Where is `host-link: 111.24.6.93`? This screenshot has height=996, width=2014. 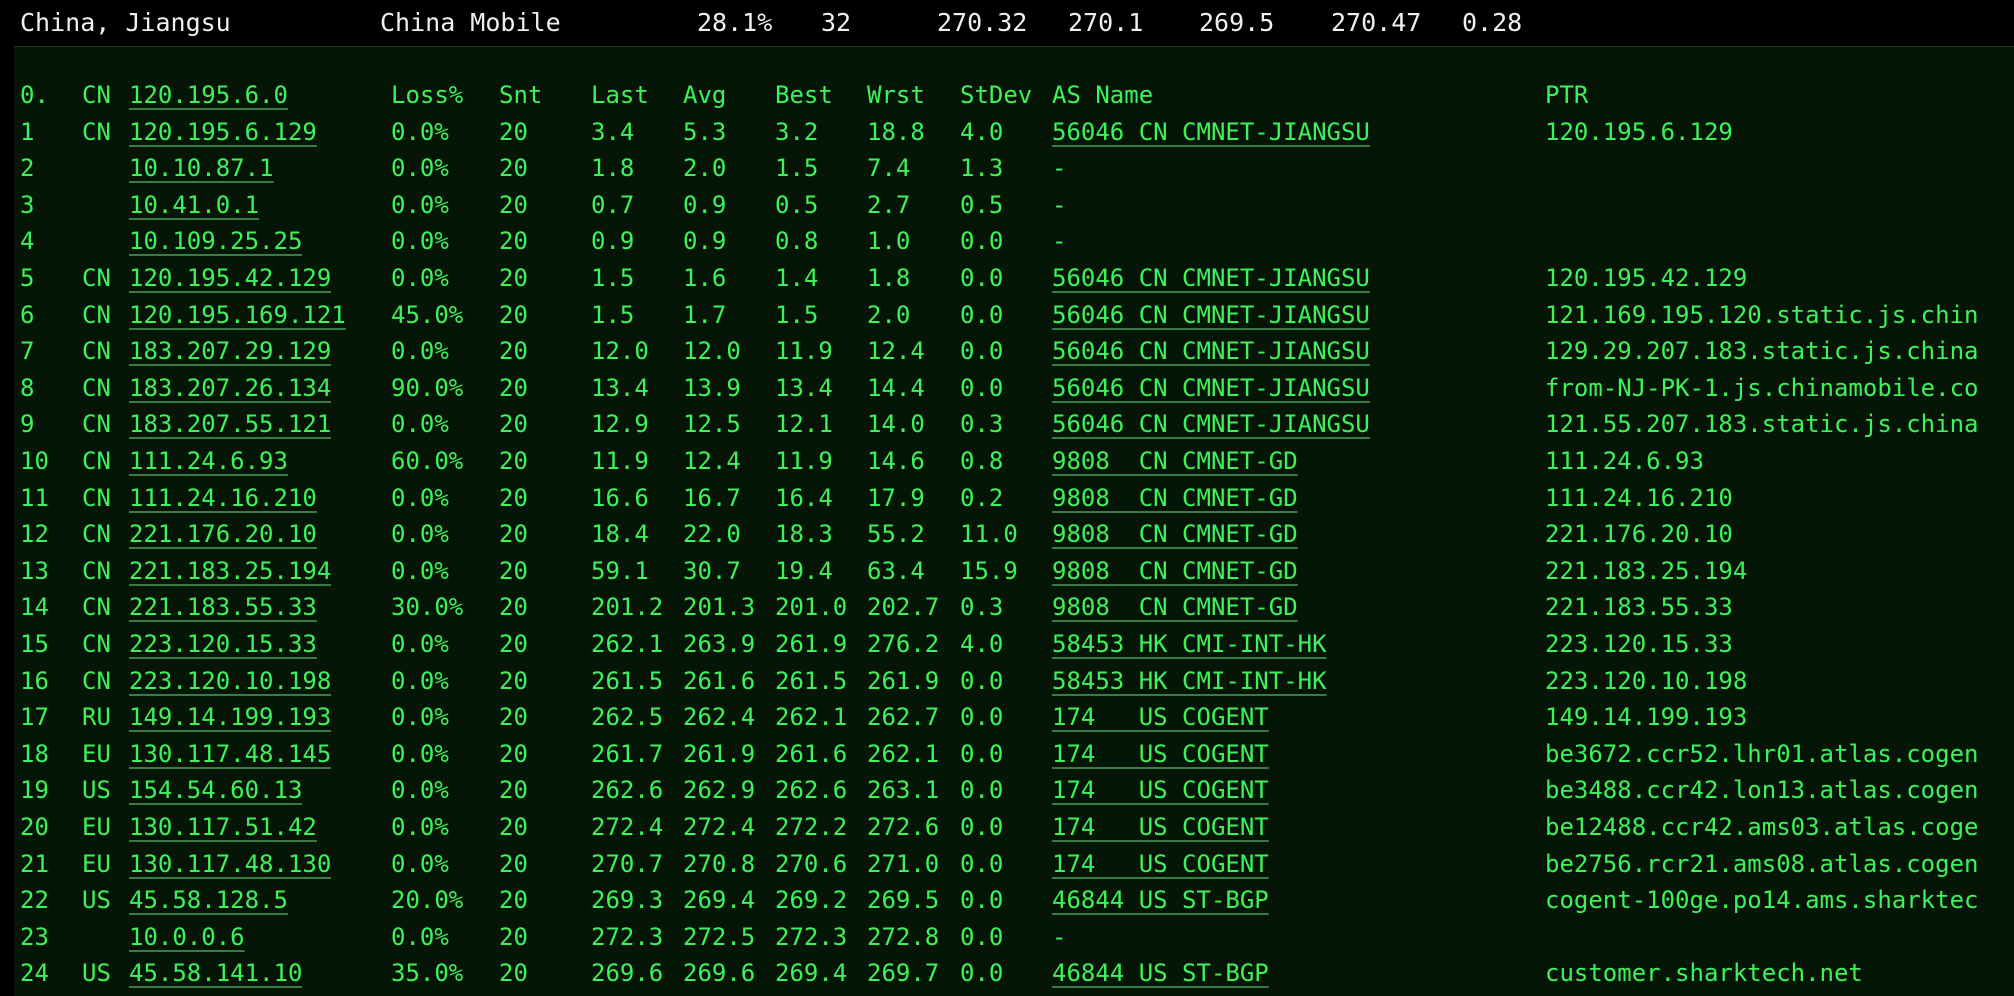 host-link: 111.24.6.93 is located at coordinates (208, 461).